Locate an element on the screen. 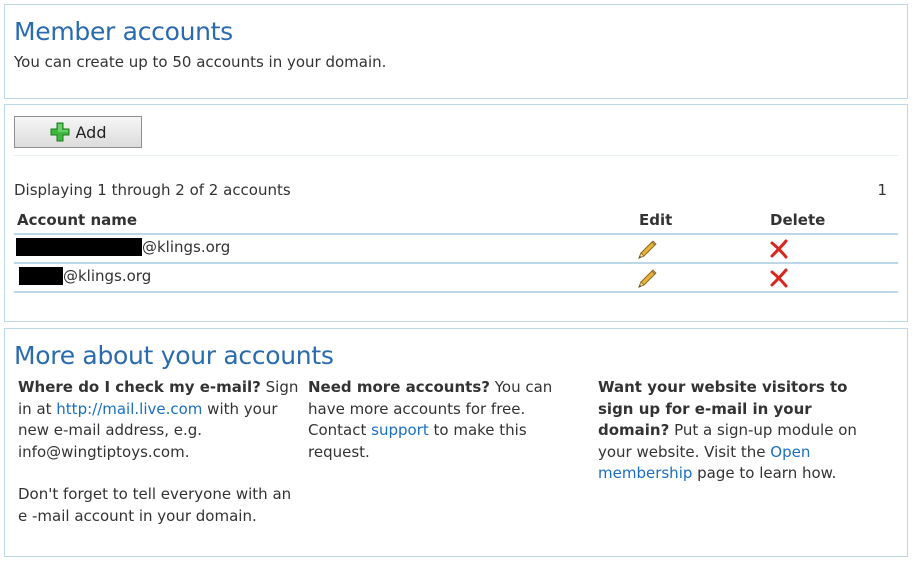 The image size is (913, 562). column-header-edit: Edit is located at coordinates (656, 220).